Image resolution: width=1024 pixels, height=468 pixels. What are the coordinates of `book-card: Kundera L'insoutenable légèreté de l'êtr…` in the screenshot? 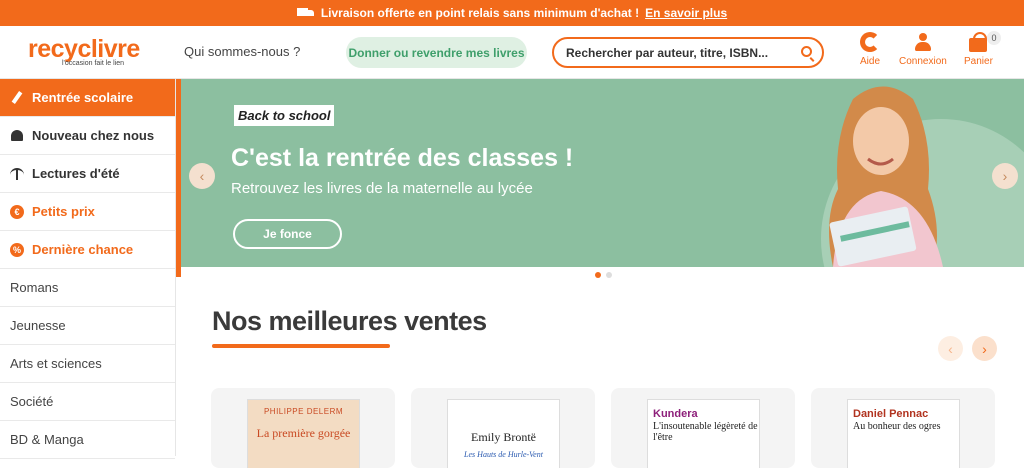 It's located at (703, 428).